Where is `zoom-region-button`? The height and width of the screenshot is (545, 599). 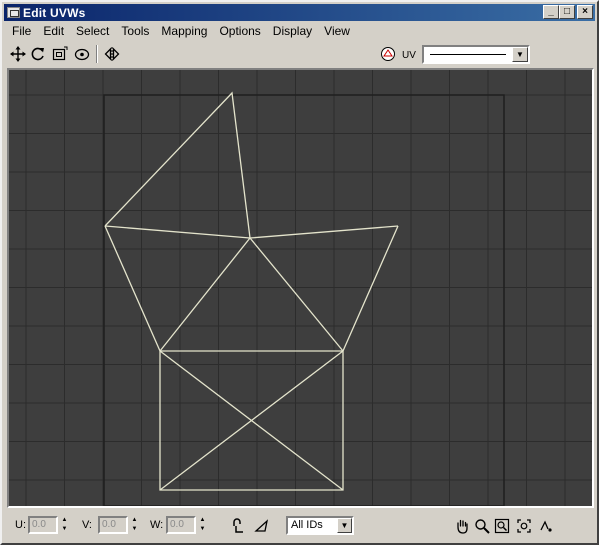
zoom-region-button is located at coordinates (502, 526).